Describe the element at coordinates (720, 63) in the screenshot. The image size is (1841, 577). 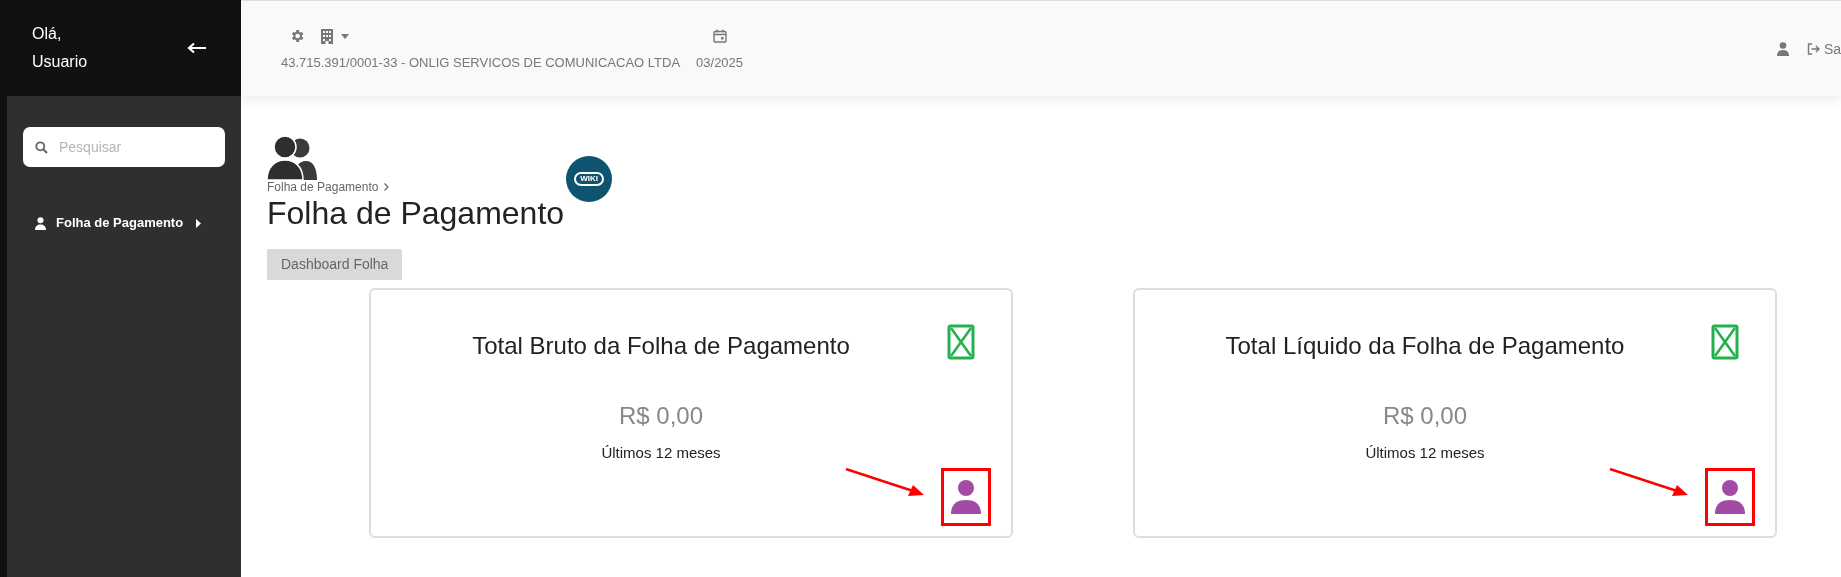
I see `period-text: 03/2025` at that location.